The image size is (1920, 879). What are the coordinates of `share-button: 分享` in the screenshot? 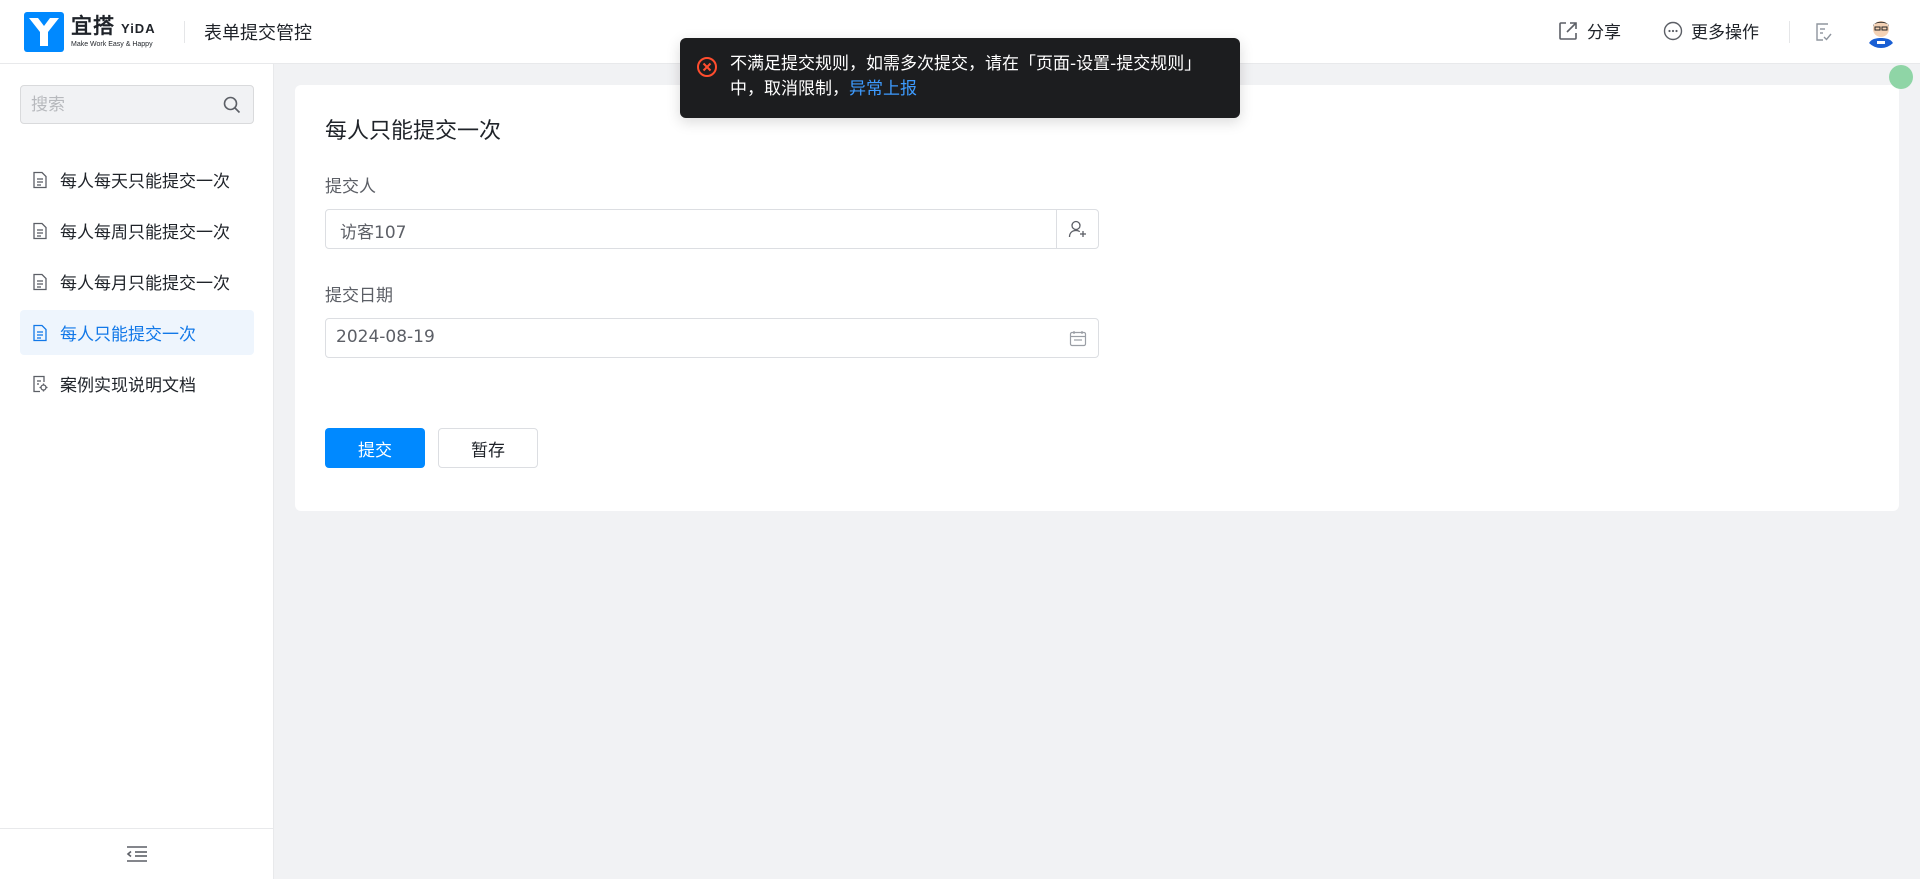 It's located at (1589, 30).